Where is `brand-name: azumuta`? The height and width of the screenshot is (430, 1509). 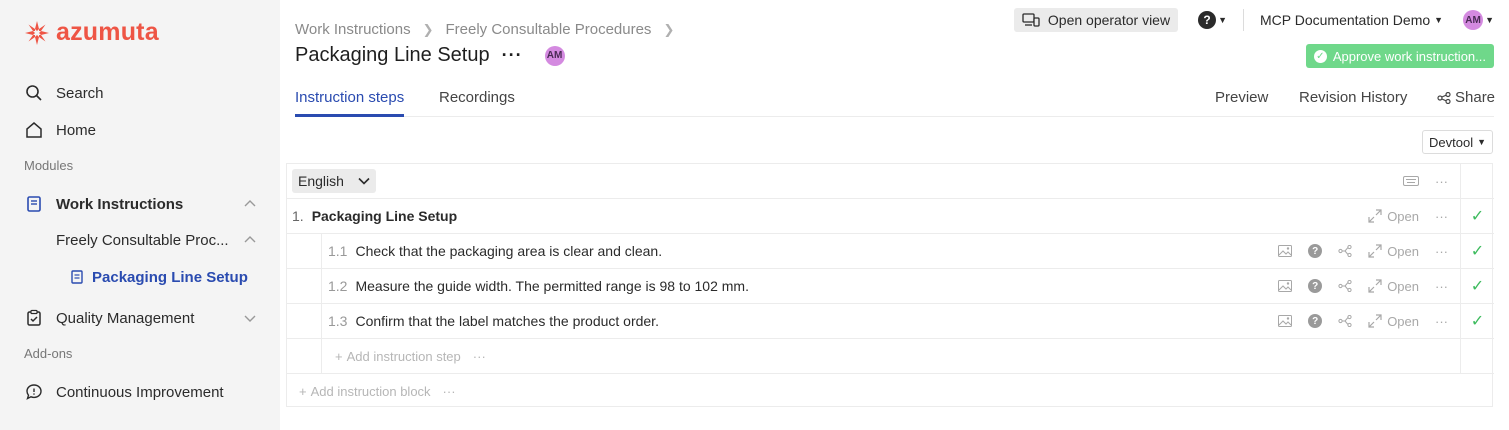 brand-name: azumuta is located at coordinates (107, 32).